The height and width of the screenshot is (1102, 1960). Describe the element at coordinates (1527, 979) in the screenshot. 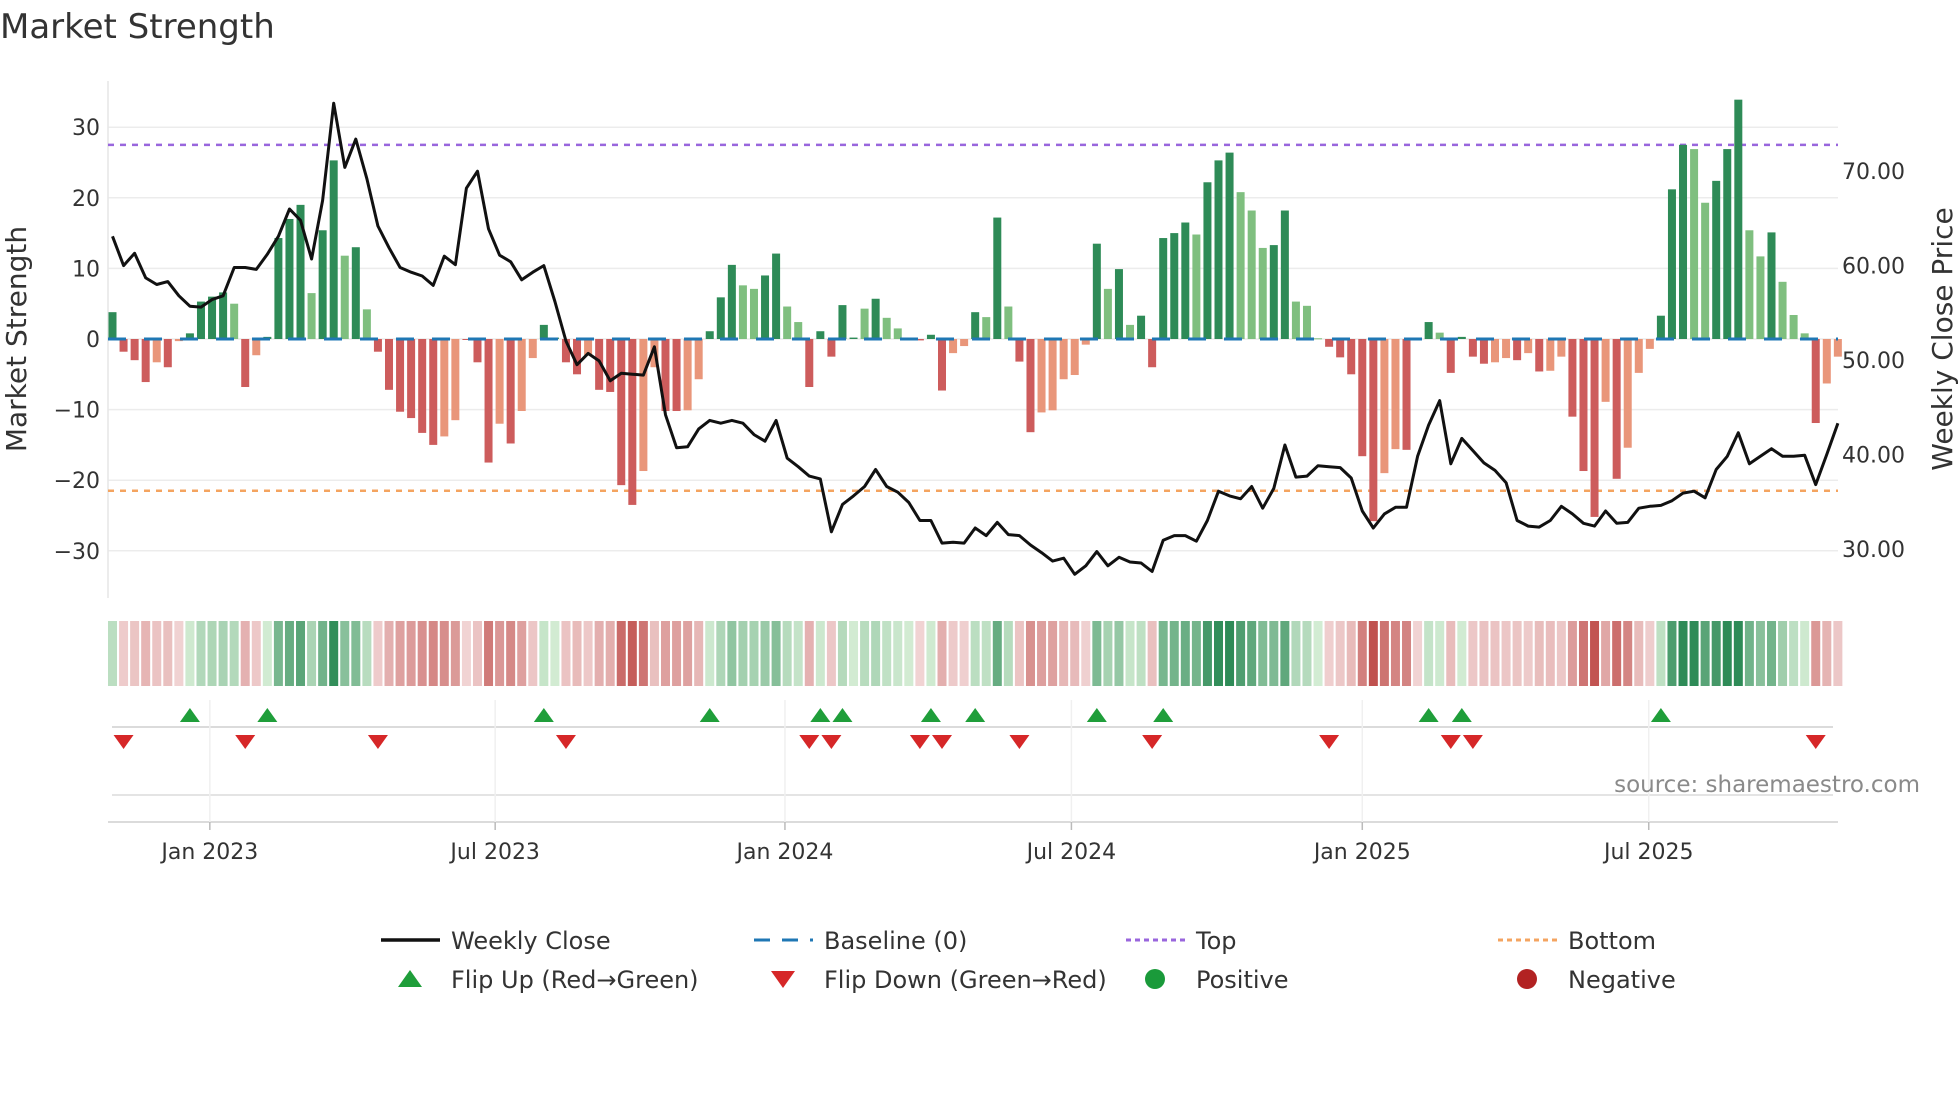

I see `dot-neg-legend-icon` at that location.